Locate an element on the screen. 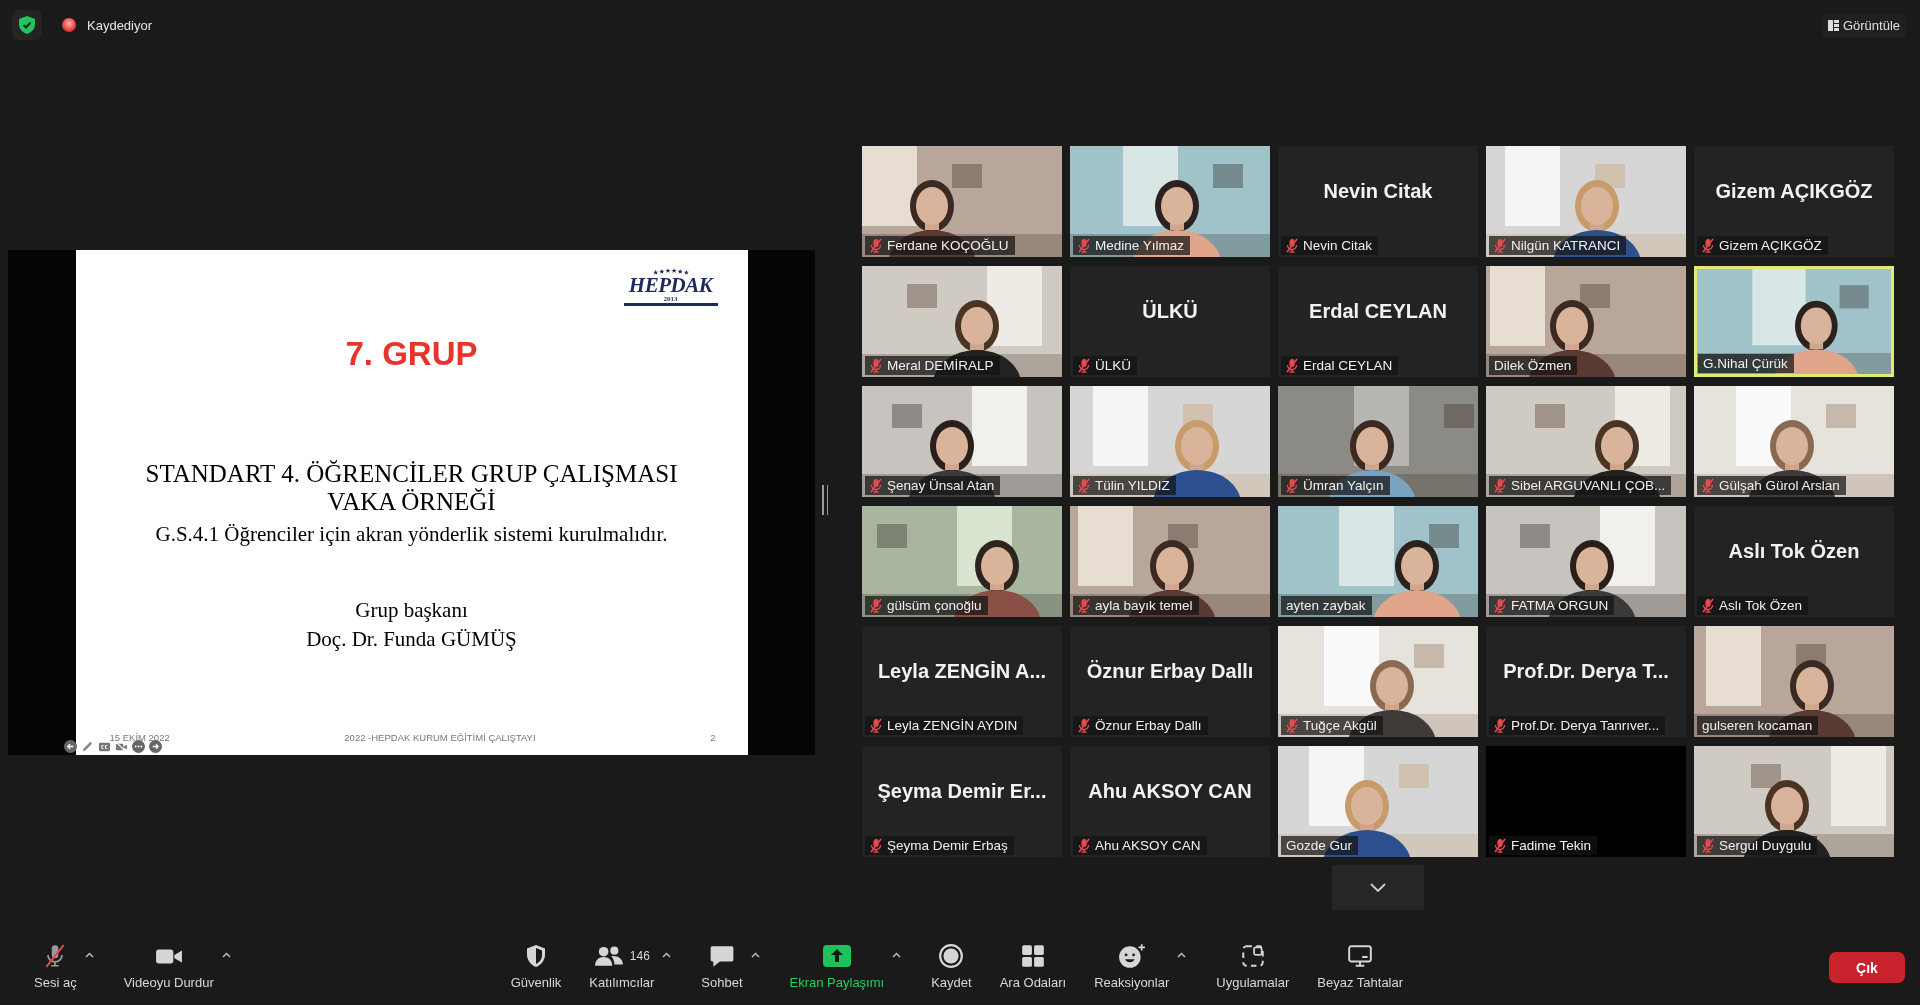  reactions-button: Reaksiyonlar is located at coordinates (1132, 966).